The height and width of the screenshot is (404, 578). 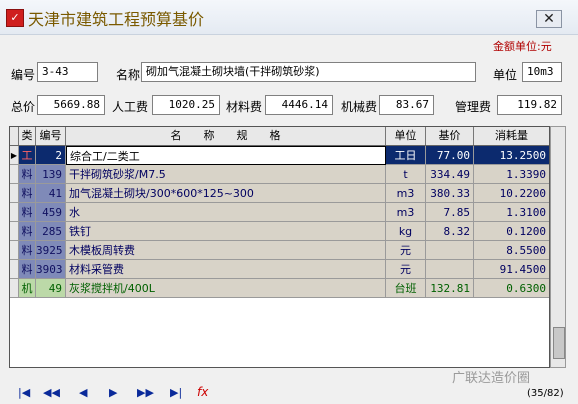 I want to click on management-fee-field: 119.82, so click(x=529, y=105).